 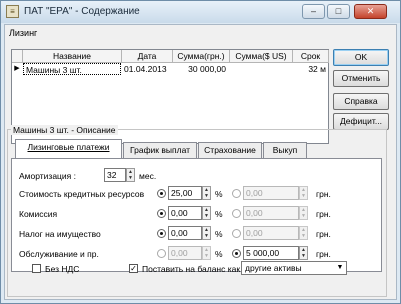 What do you see at coordinates (370, 11) in the screenshot?
I see `close-button: ✕` at bounding box center [370, 11].